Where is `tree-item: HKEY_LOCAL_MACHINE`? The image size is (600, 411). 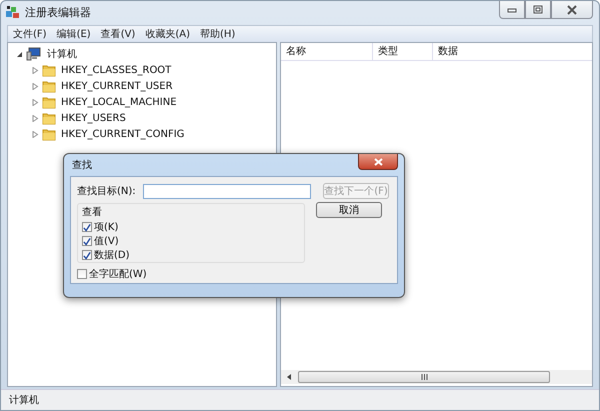 tree-item: HKEY_LOCAL_MACHINE is located at coordinates (119, 102).